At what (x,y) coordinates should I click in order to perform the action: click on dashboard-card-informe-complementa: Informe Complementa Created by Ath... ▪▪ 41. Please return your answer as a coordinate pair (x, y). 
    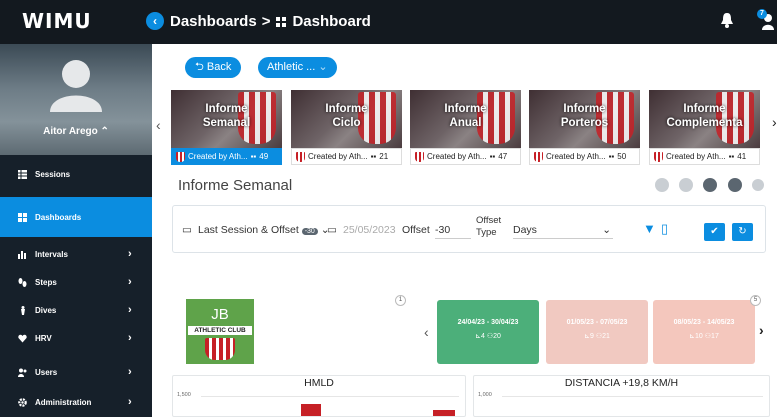
    Looking at the image, I should click on (704, 127).